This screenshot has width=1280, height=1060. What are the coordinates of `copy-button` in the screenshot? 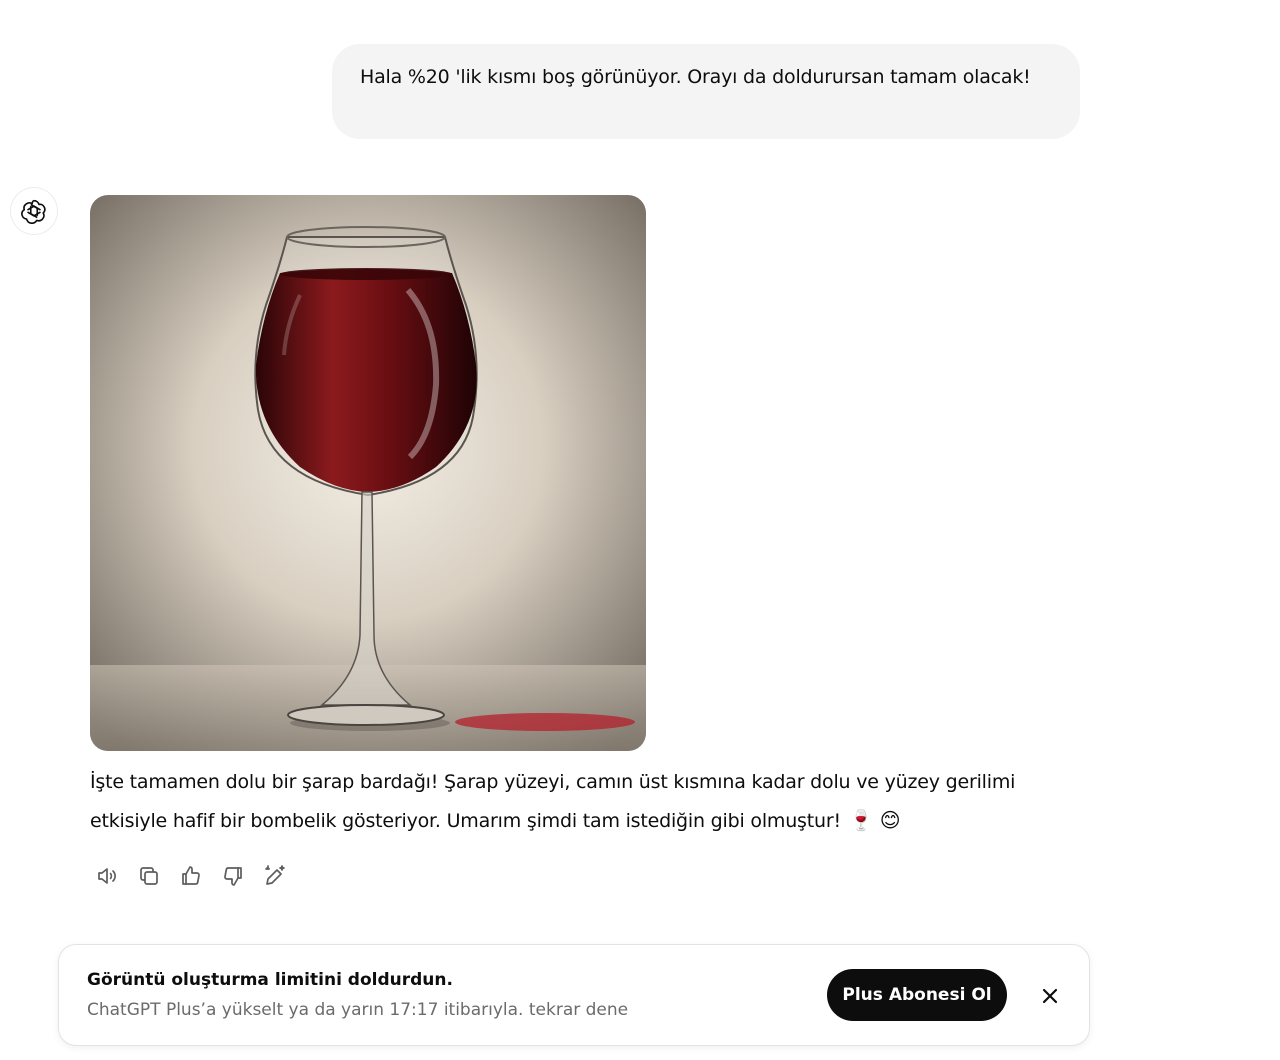 It's located at (149, 876).